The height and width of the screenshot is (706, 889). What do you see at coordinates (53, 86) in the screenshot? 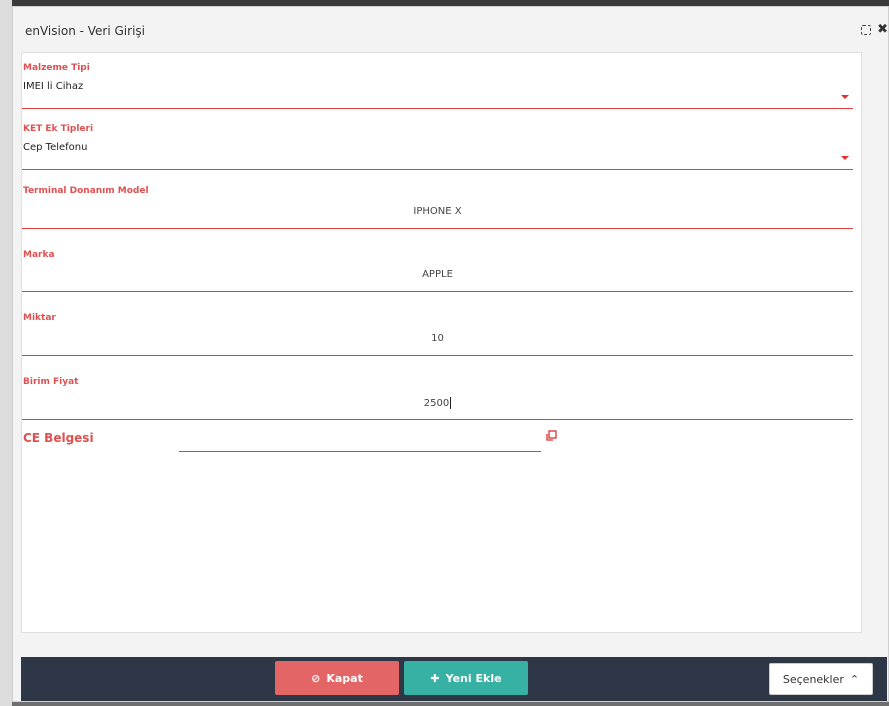
I see `material-type-value: IMEI li Cihaz` at bounding box center [53, 86].